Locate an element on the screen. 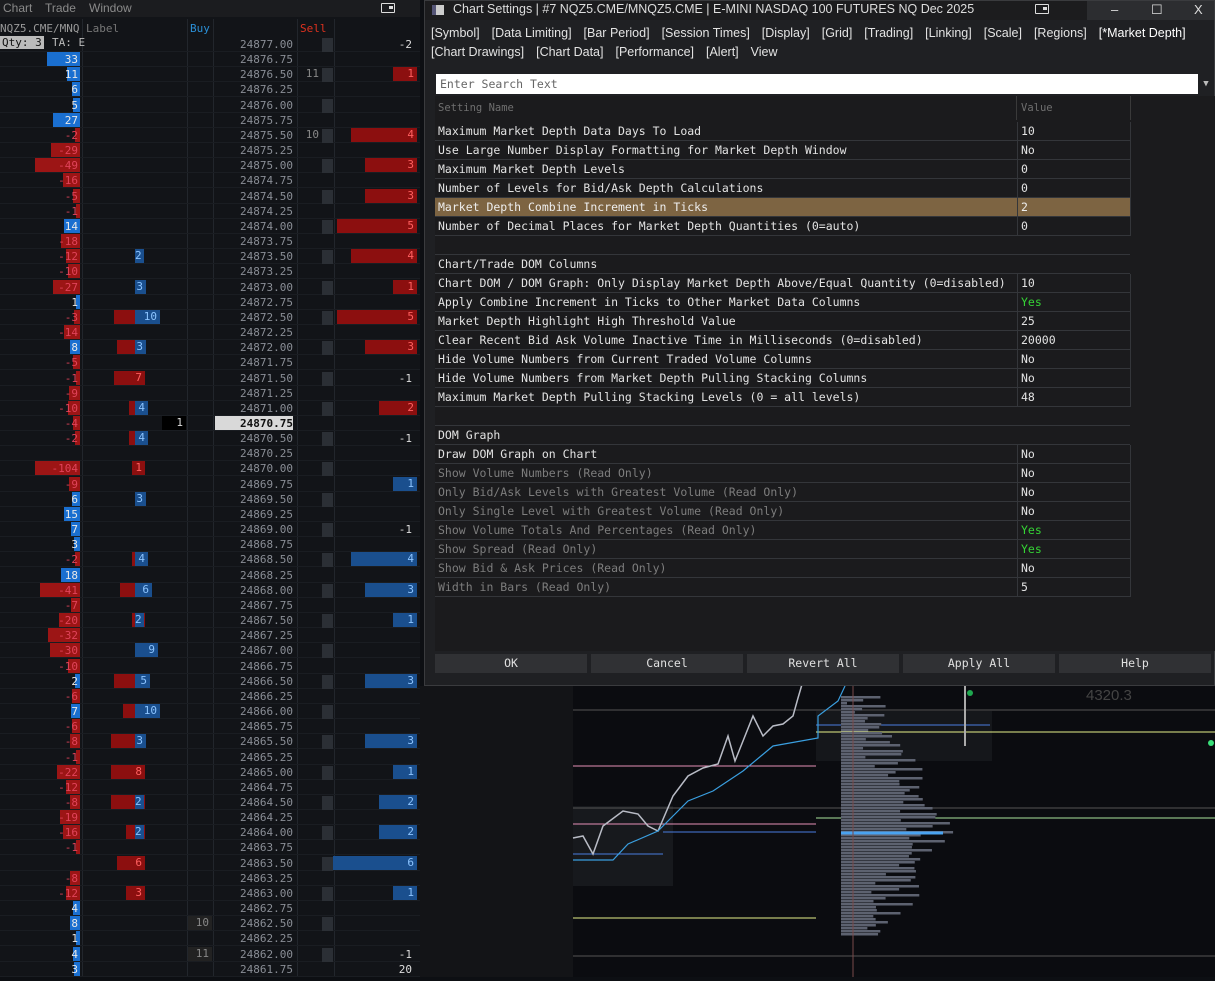  dom-row: 1 24872.75 is located at coordinates (210, 302).